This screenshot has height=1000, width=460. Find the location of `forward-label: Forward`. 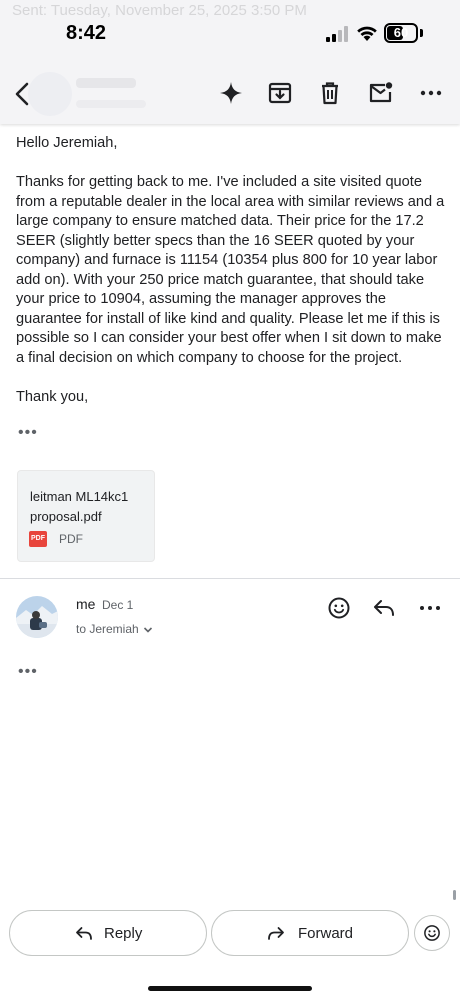

forward-label: Forward is located at coordinates (326, 933).